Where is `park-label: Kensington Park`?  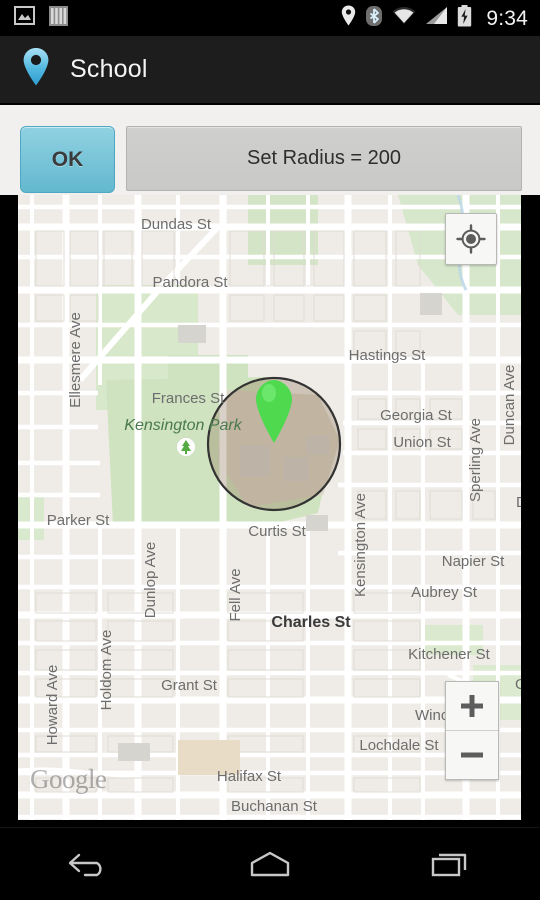
park-label: Kensington Park is located at coordinates (183, 425).